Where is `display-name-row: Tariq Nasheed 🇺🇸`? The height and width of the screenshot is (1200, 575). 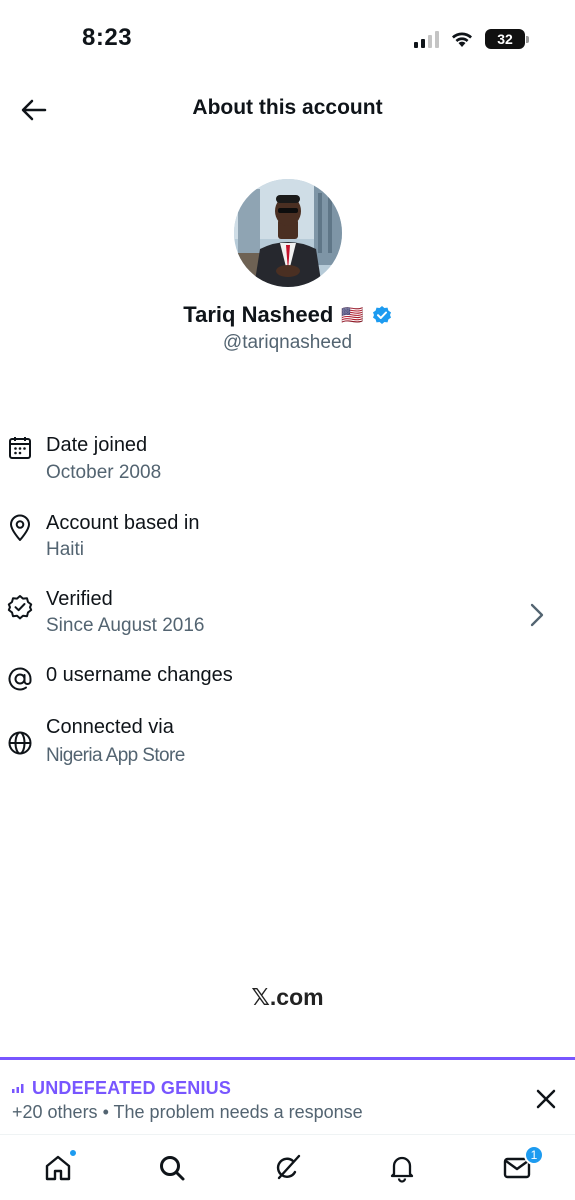 display-name-row: Tariq Nasheed 🇺🇸 is located at coordinates (287, 315).